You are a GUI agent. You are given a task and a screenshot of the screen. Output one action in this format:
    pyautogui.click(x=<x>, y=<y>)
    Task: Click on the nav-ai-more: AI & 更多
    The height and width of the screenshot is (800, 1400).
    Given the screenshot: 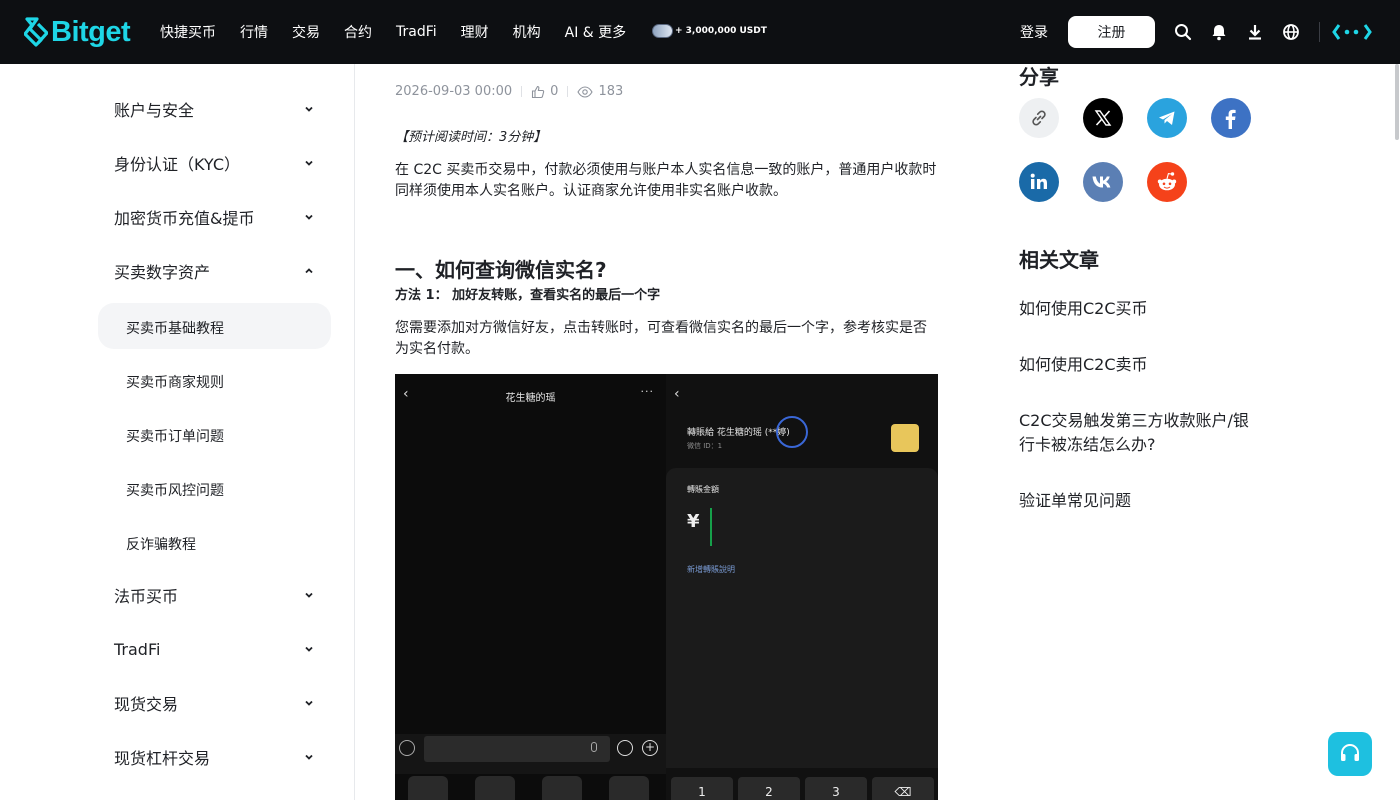 What is the action you would take?
    pyautogui.click(x=596, y=32)
    